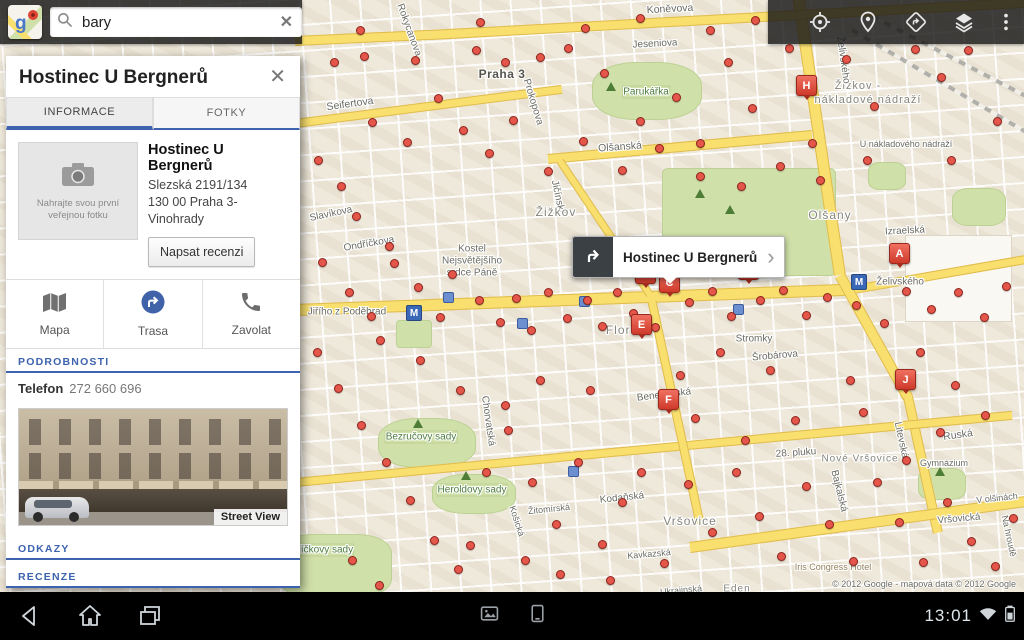 Image resolution: width=1024 pixels, height=640 pixels. I want to click on marker-e: E, so click(641, 326).